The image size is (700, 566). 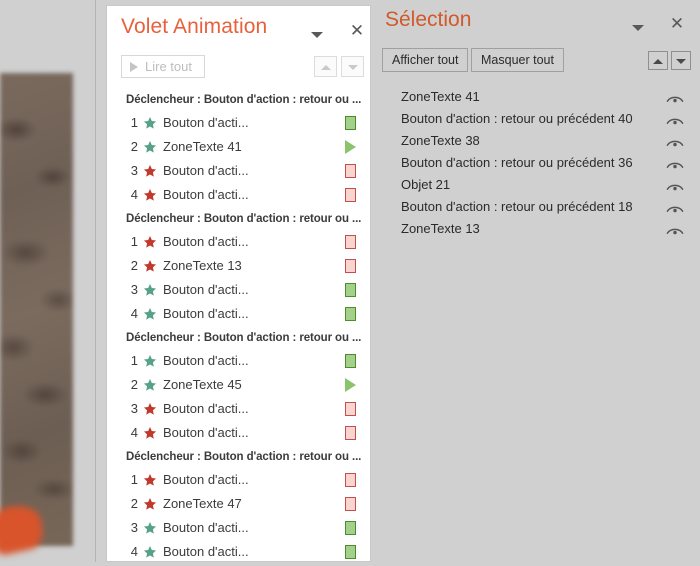 I want to click on slide-accent-shape, so click(x=23, y=529).